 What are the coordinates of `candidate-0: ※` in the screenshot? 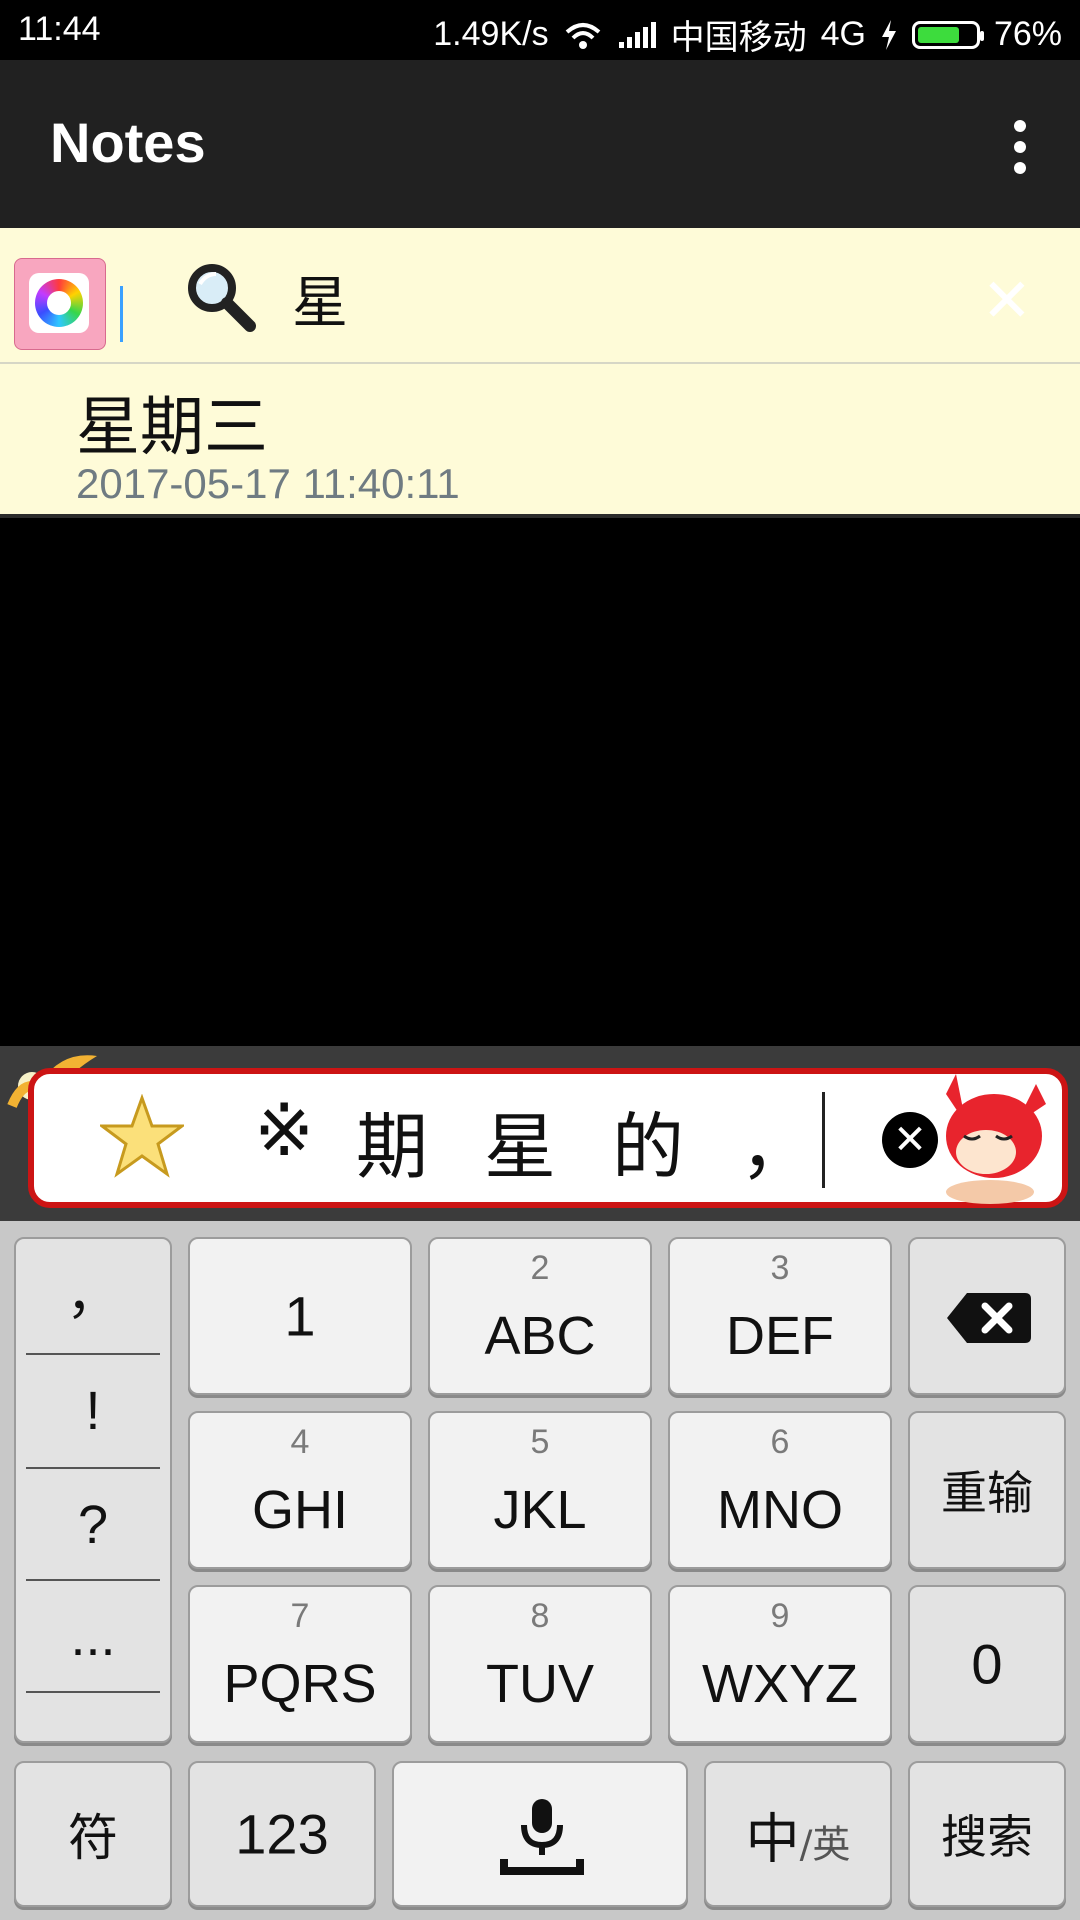 It's located at (284, 1130).